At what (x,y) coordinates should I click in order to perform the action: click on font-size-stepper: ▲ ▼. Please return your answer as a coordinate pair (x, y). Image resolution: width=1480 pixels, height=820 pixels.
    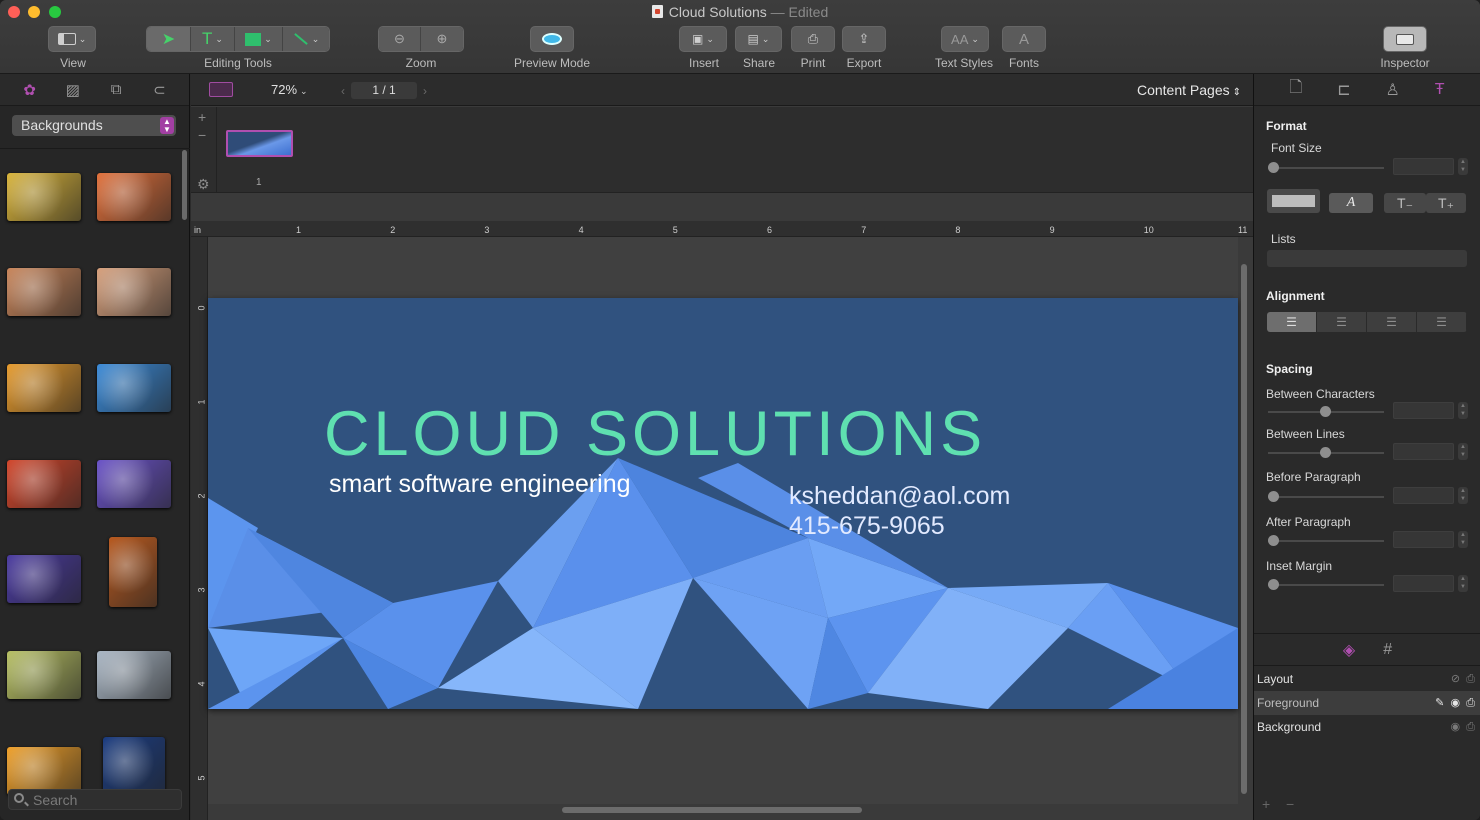
    Looking at the image, I should click on (1463, 166).